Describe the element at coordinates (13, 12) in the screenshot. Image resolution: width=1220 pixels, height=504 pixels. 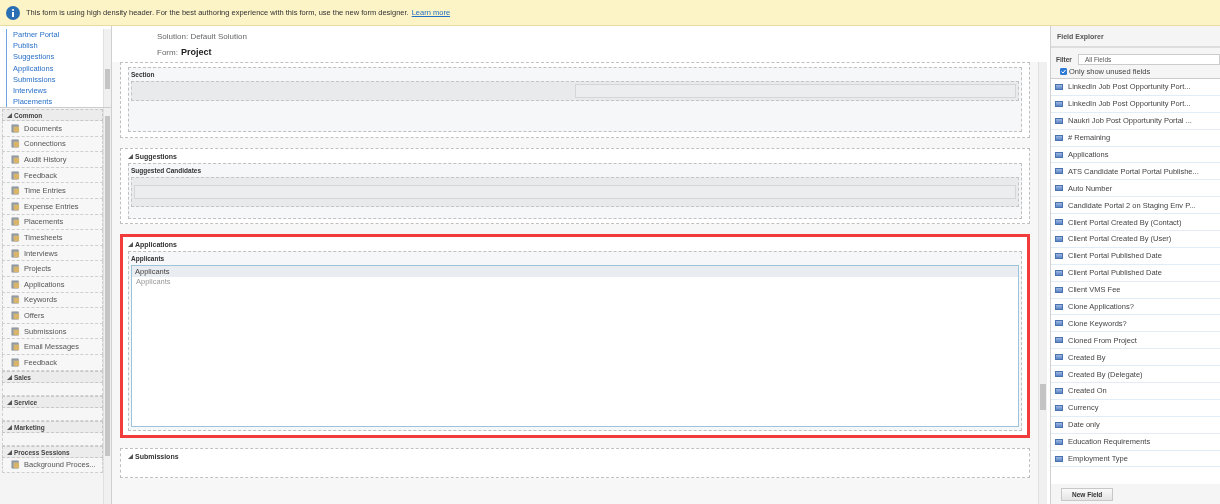
I see `info-icon` at that location.